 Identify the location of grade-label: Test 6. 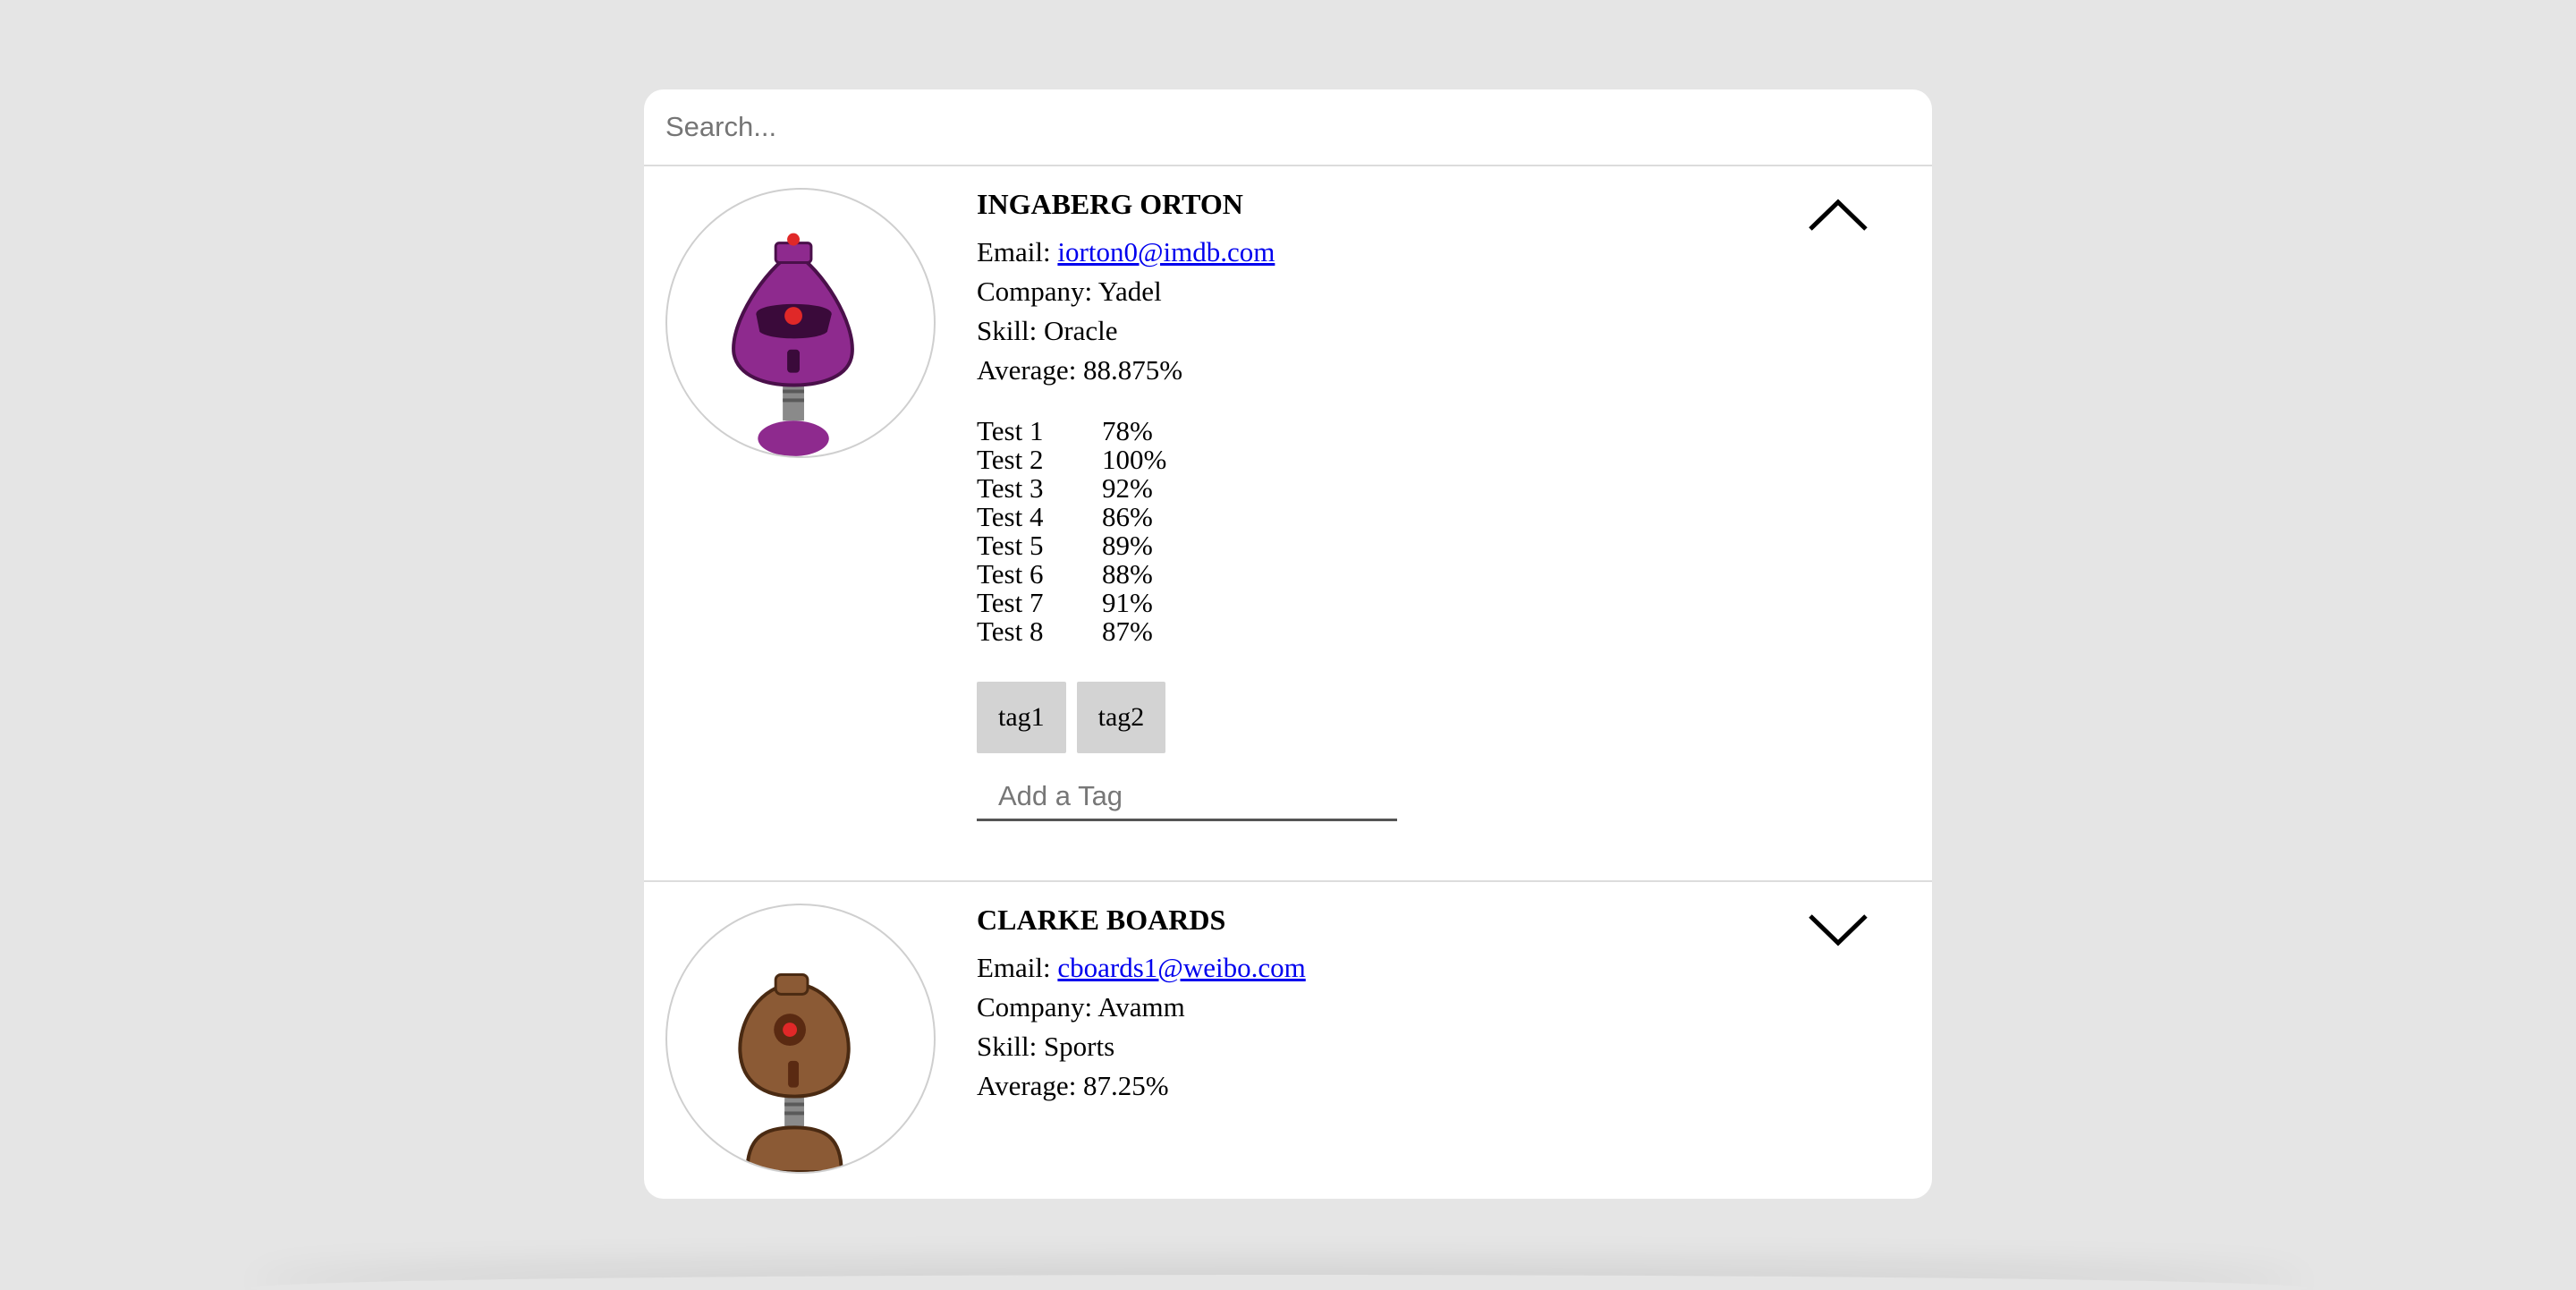
(1010, 574).